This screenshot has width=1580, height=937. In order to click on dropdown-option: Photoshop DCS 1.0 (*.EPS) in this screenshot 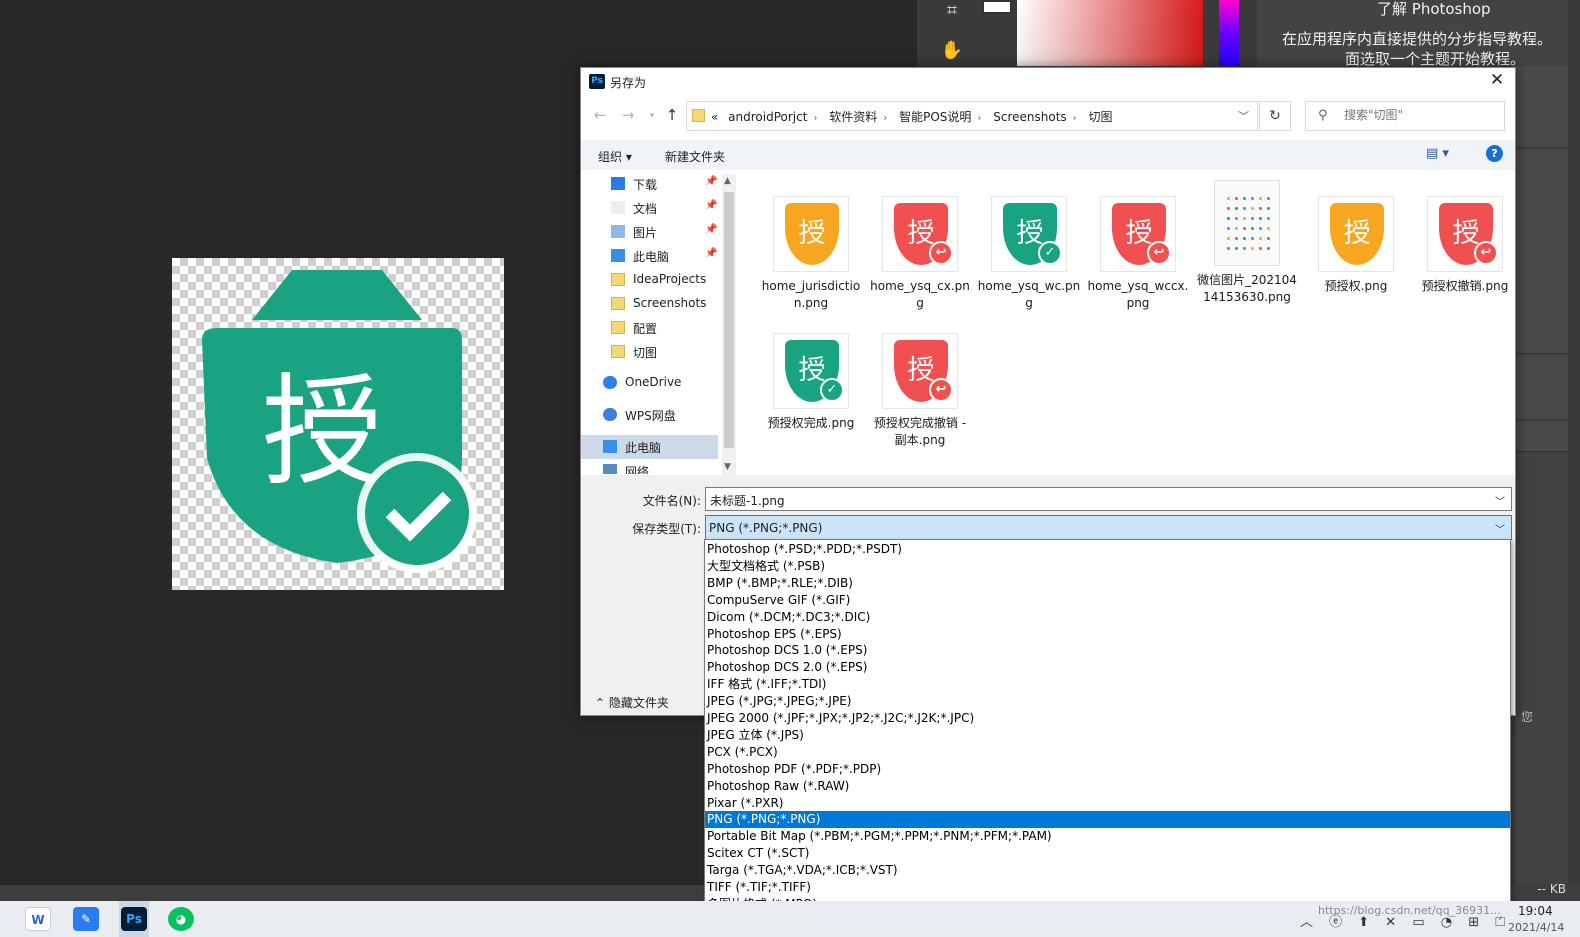, I will do `click(1107, 650)`.